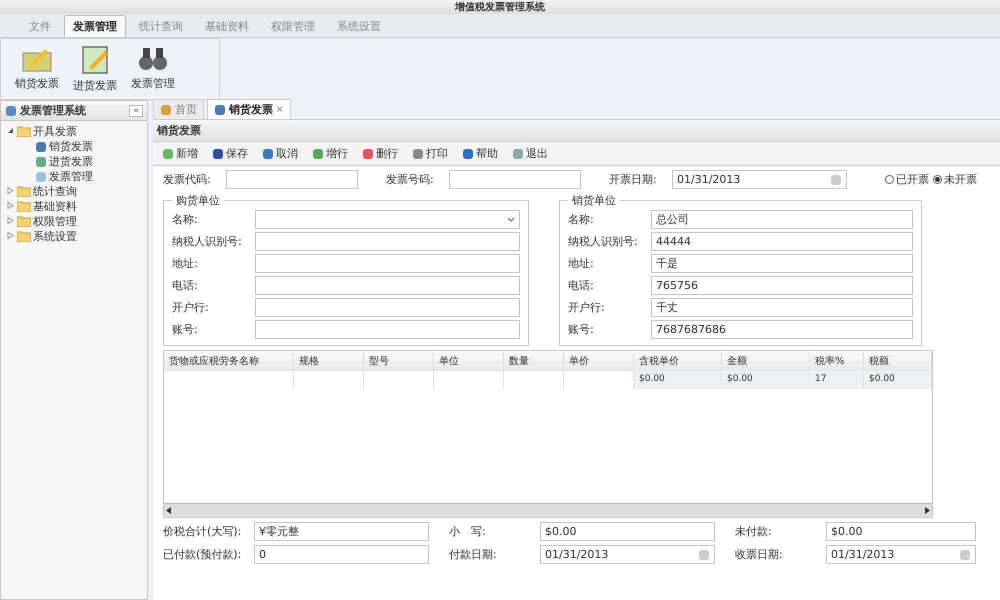 The width and height of the screenshot is (1000, 600). Describe the element at coordinates (782, 285) in the screenshot. I see `input-field: 765756` at that location.